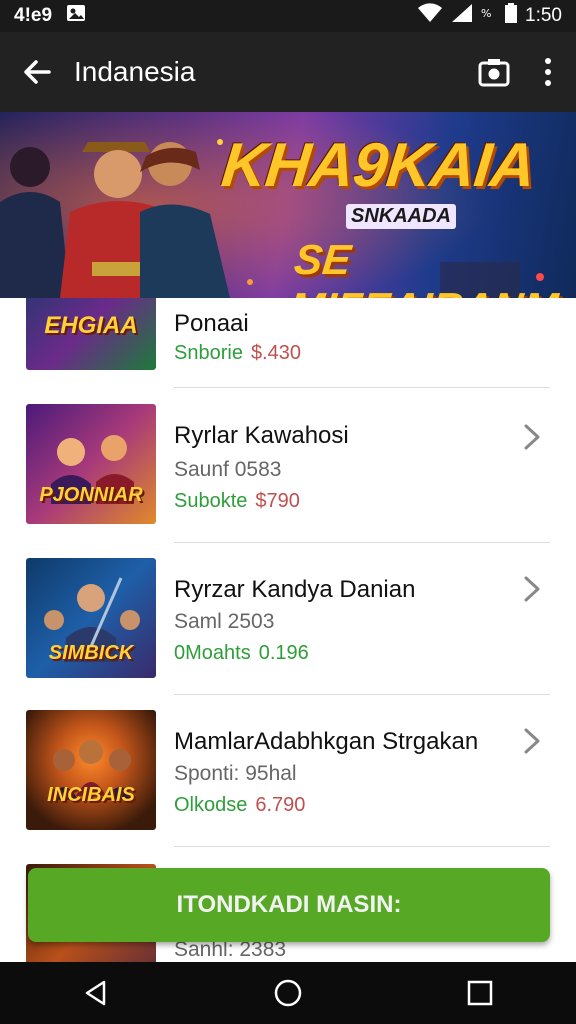  Describe the element at coordinates (289, 905) in the screenshot. I see `primary-action-button: ITONDKADI MASIN:` at that location.